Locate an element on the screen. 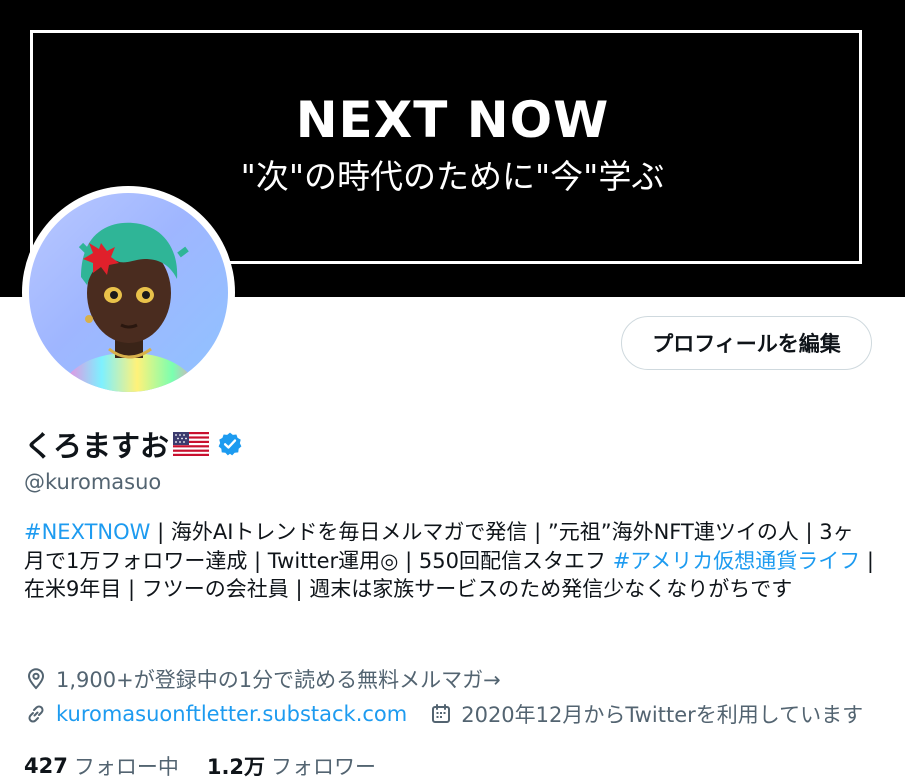  avatar-ring is located at coordinates (128, 292).